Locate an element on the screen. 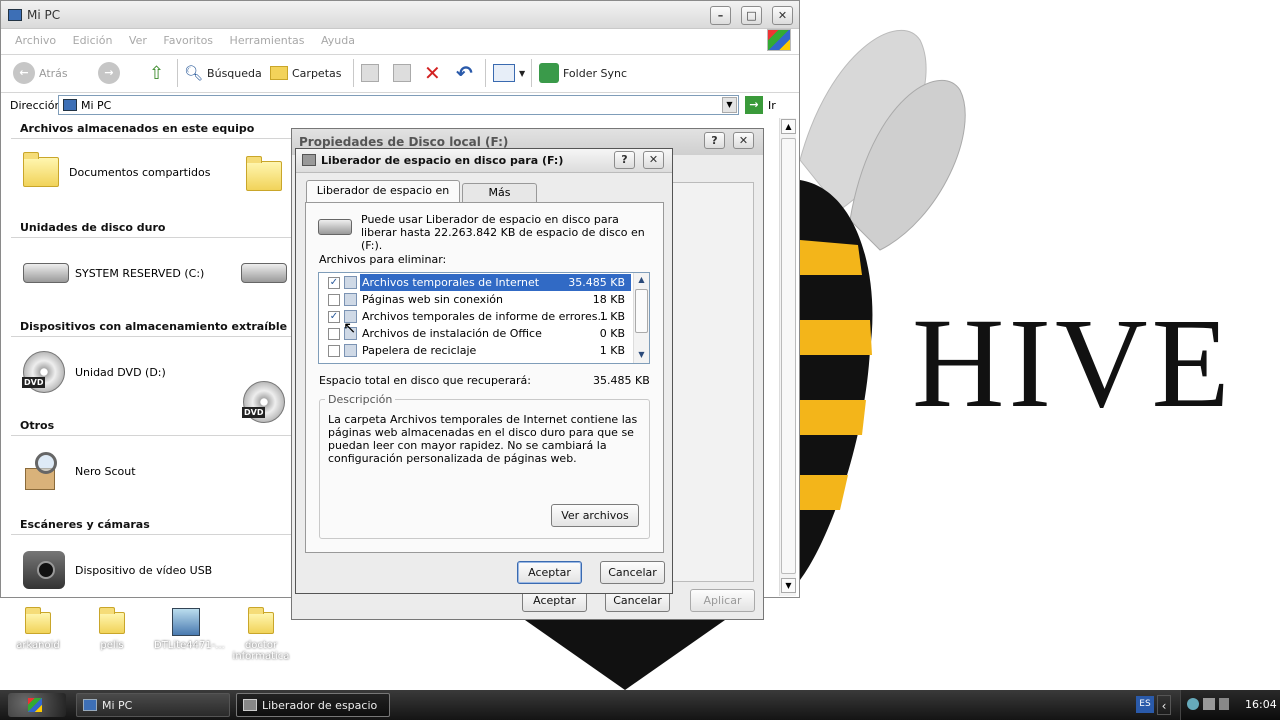  item-label: Documentos compartidos is located at coordinates (140, 172).